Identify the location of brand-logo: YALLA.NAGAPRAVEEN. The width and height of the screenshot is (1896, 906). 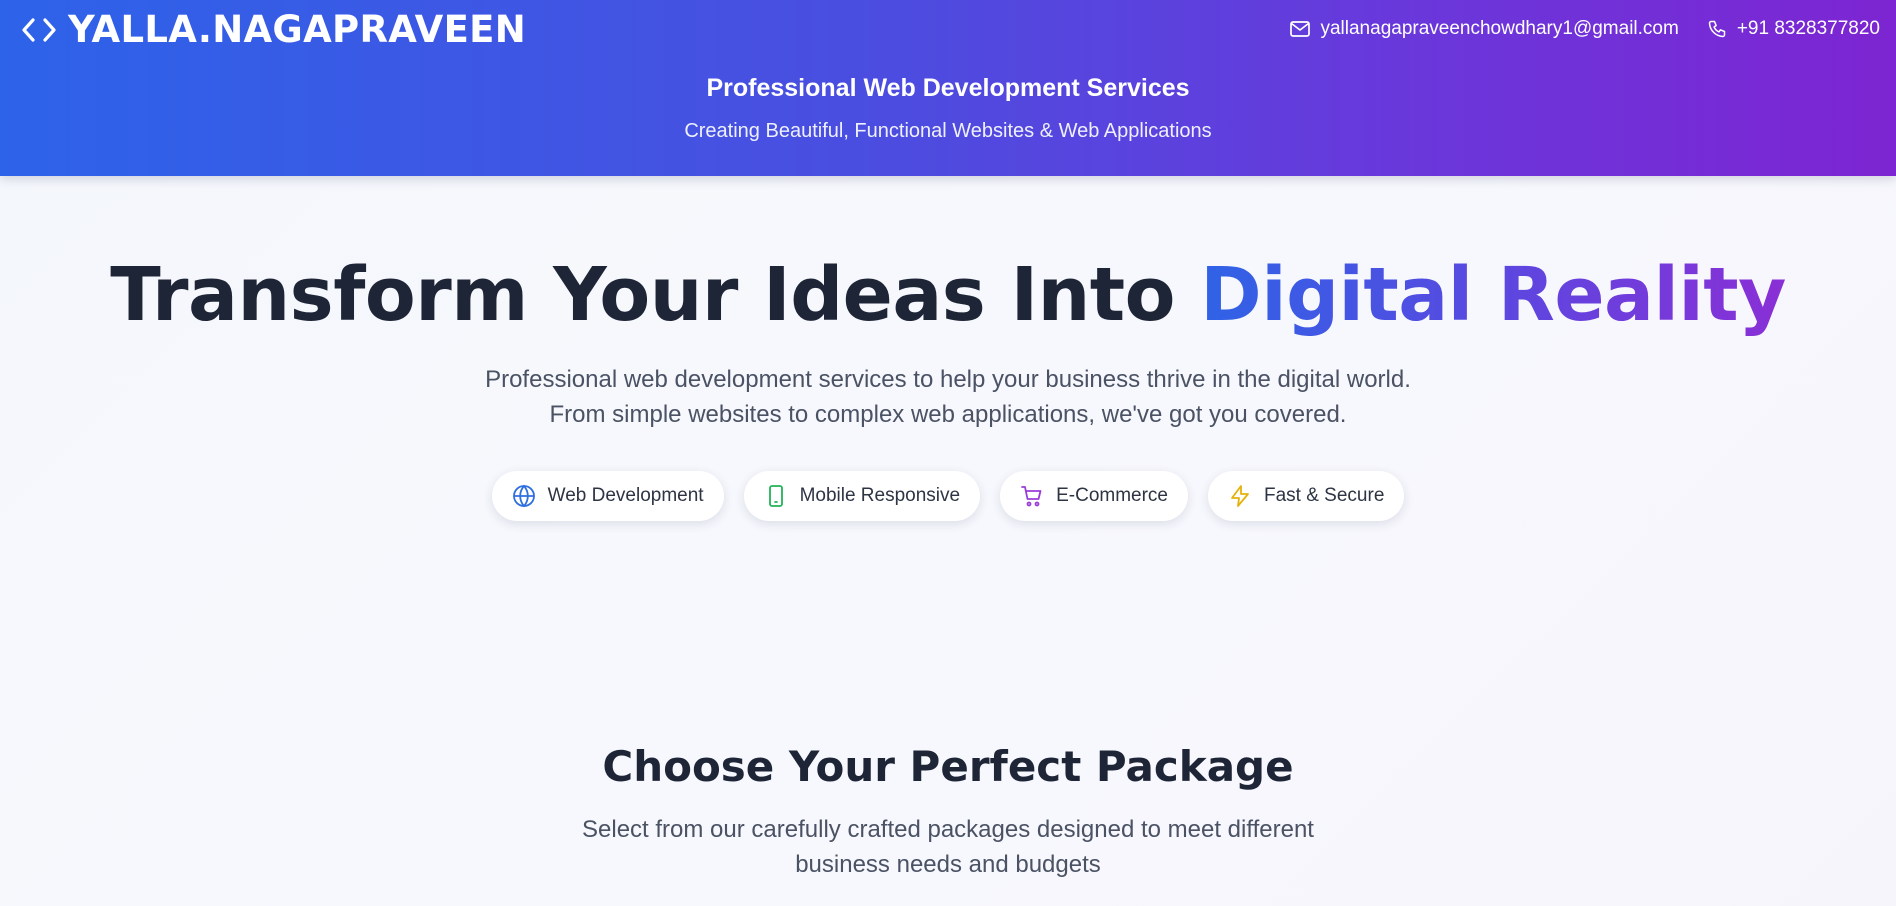
(273, 29).